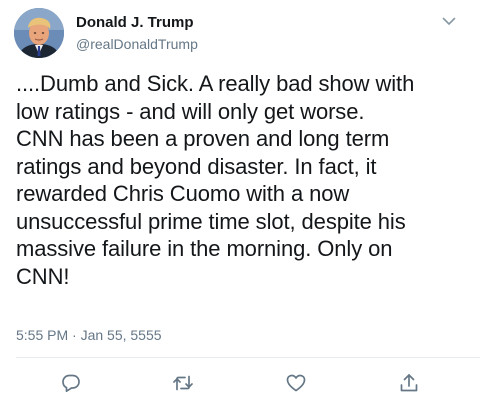  I want to click on avatar, so click(39, 33).